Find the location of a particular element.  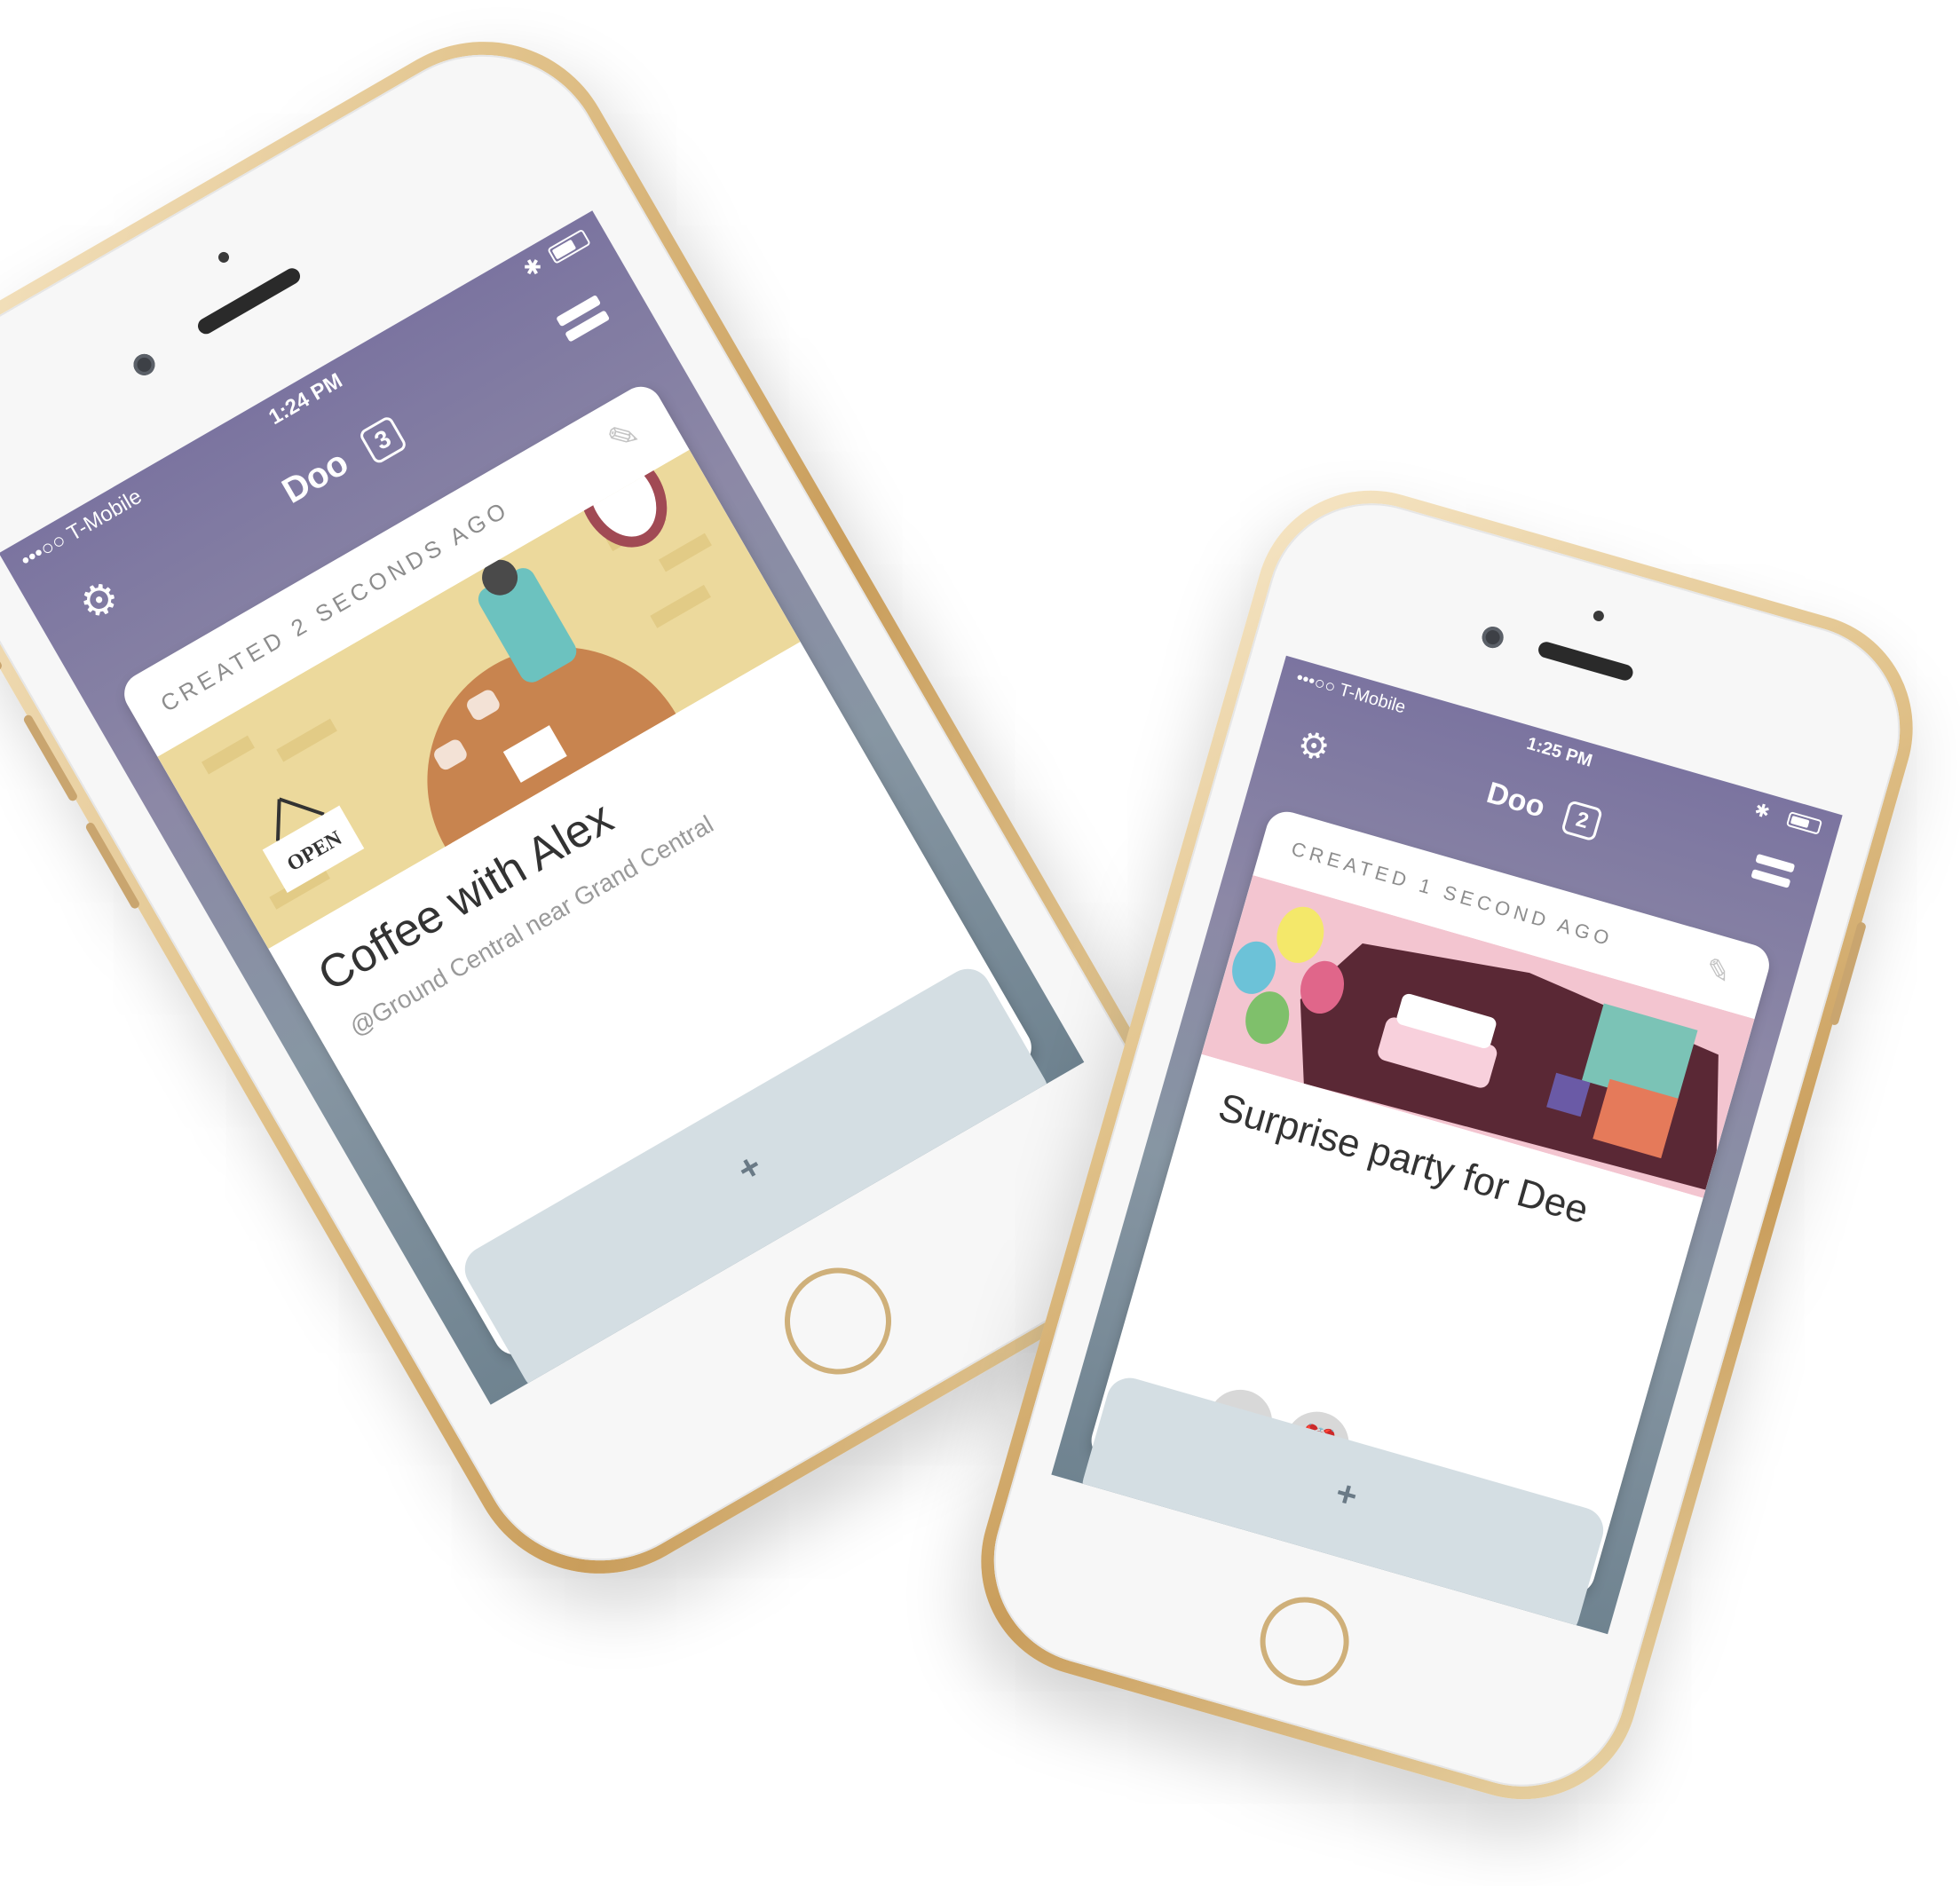

party-illustration is located at coordinates (1478, 1036).